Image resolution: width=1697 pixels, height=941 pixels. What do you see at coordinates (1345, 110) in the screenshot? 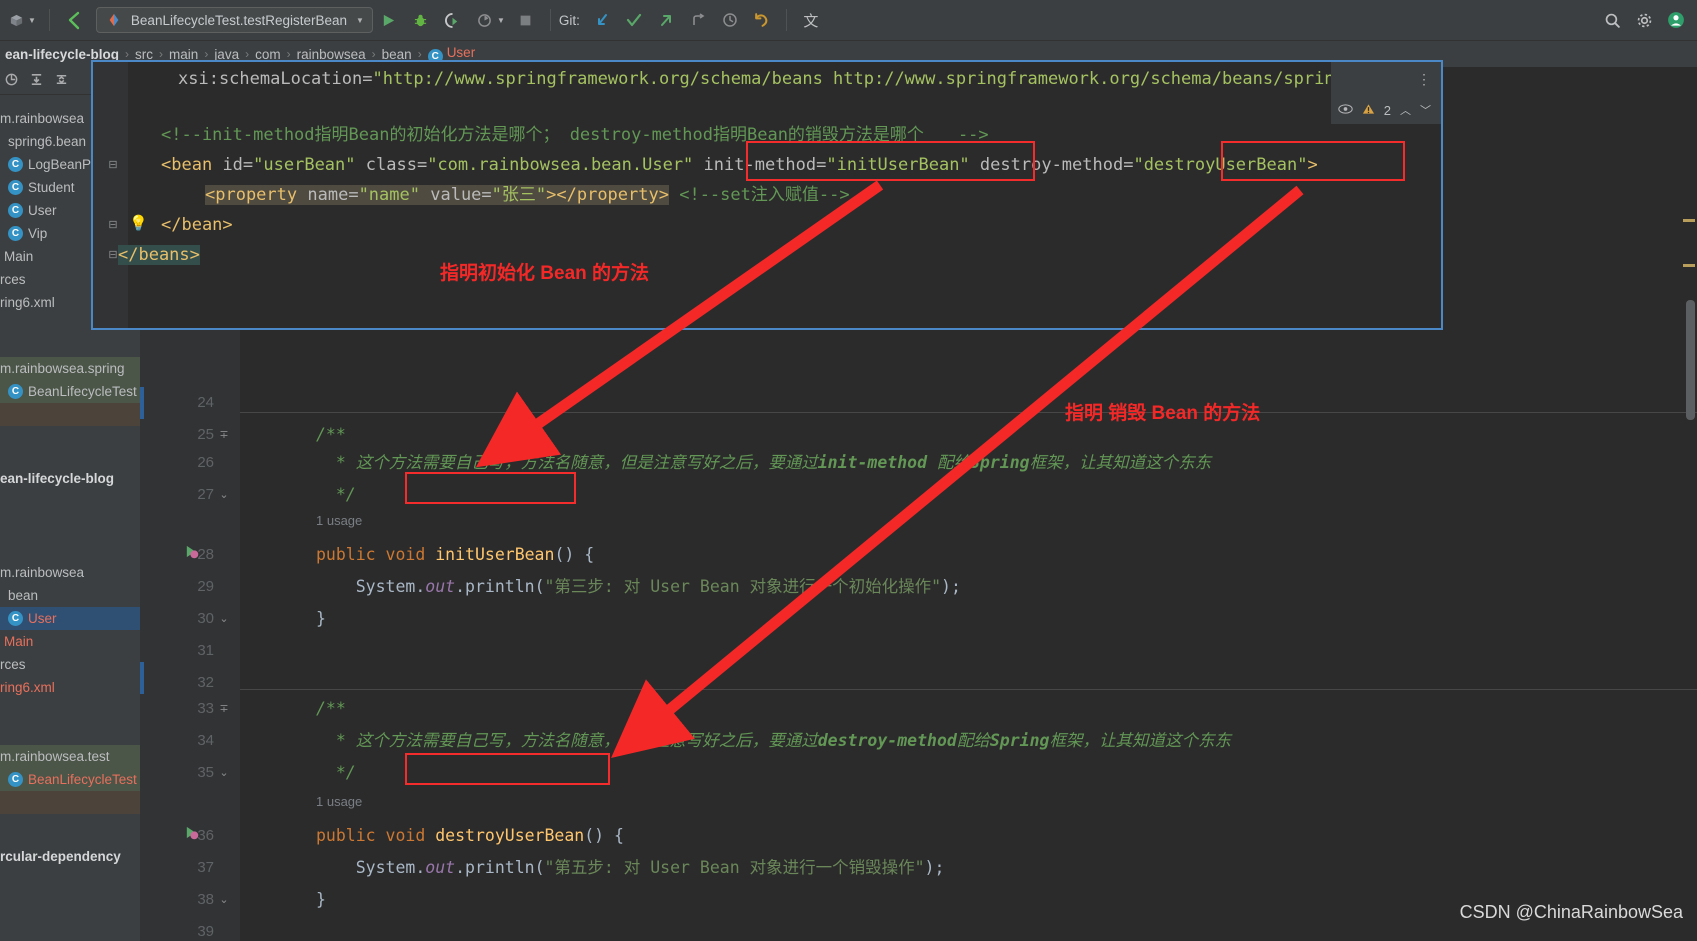
I see `eye-icon` at bounding box center [1345, 110].